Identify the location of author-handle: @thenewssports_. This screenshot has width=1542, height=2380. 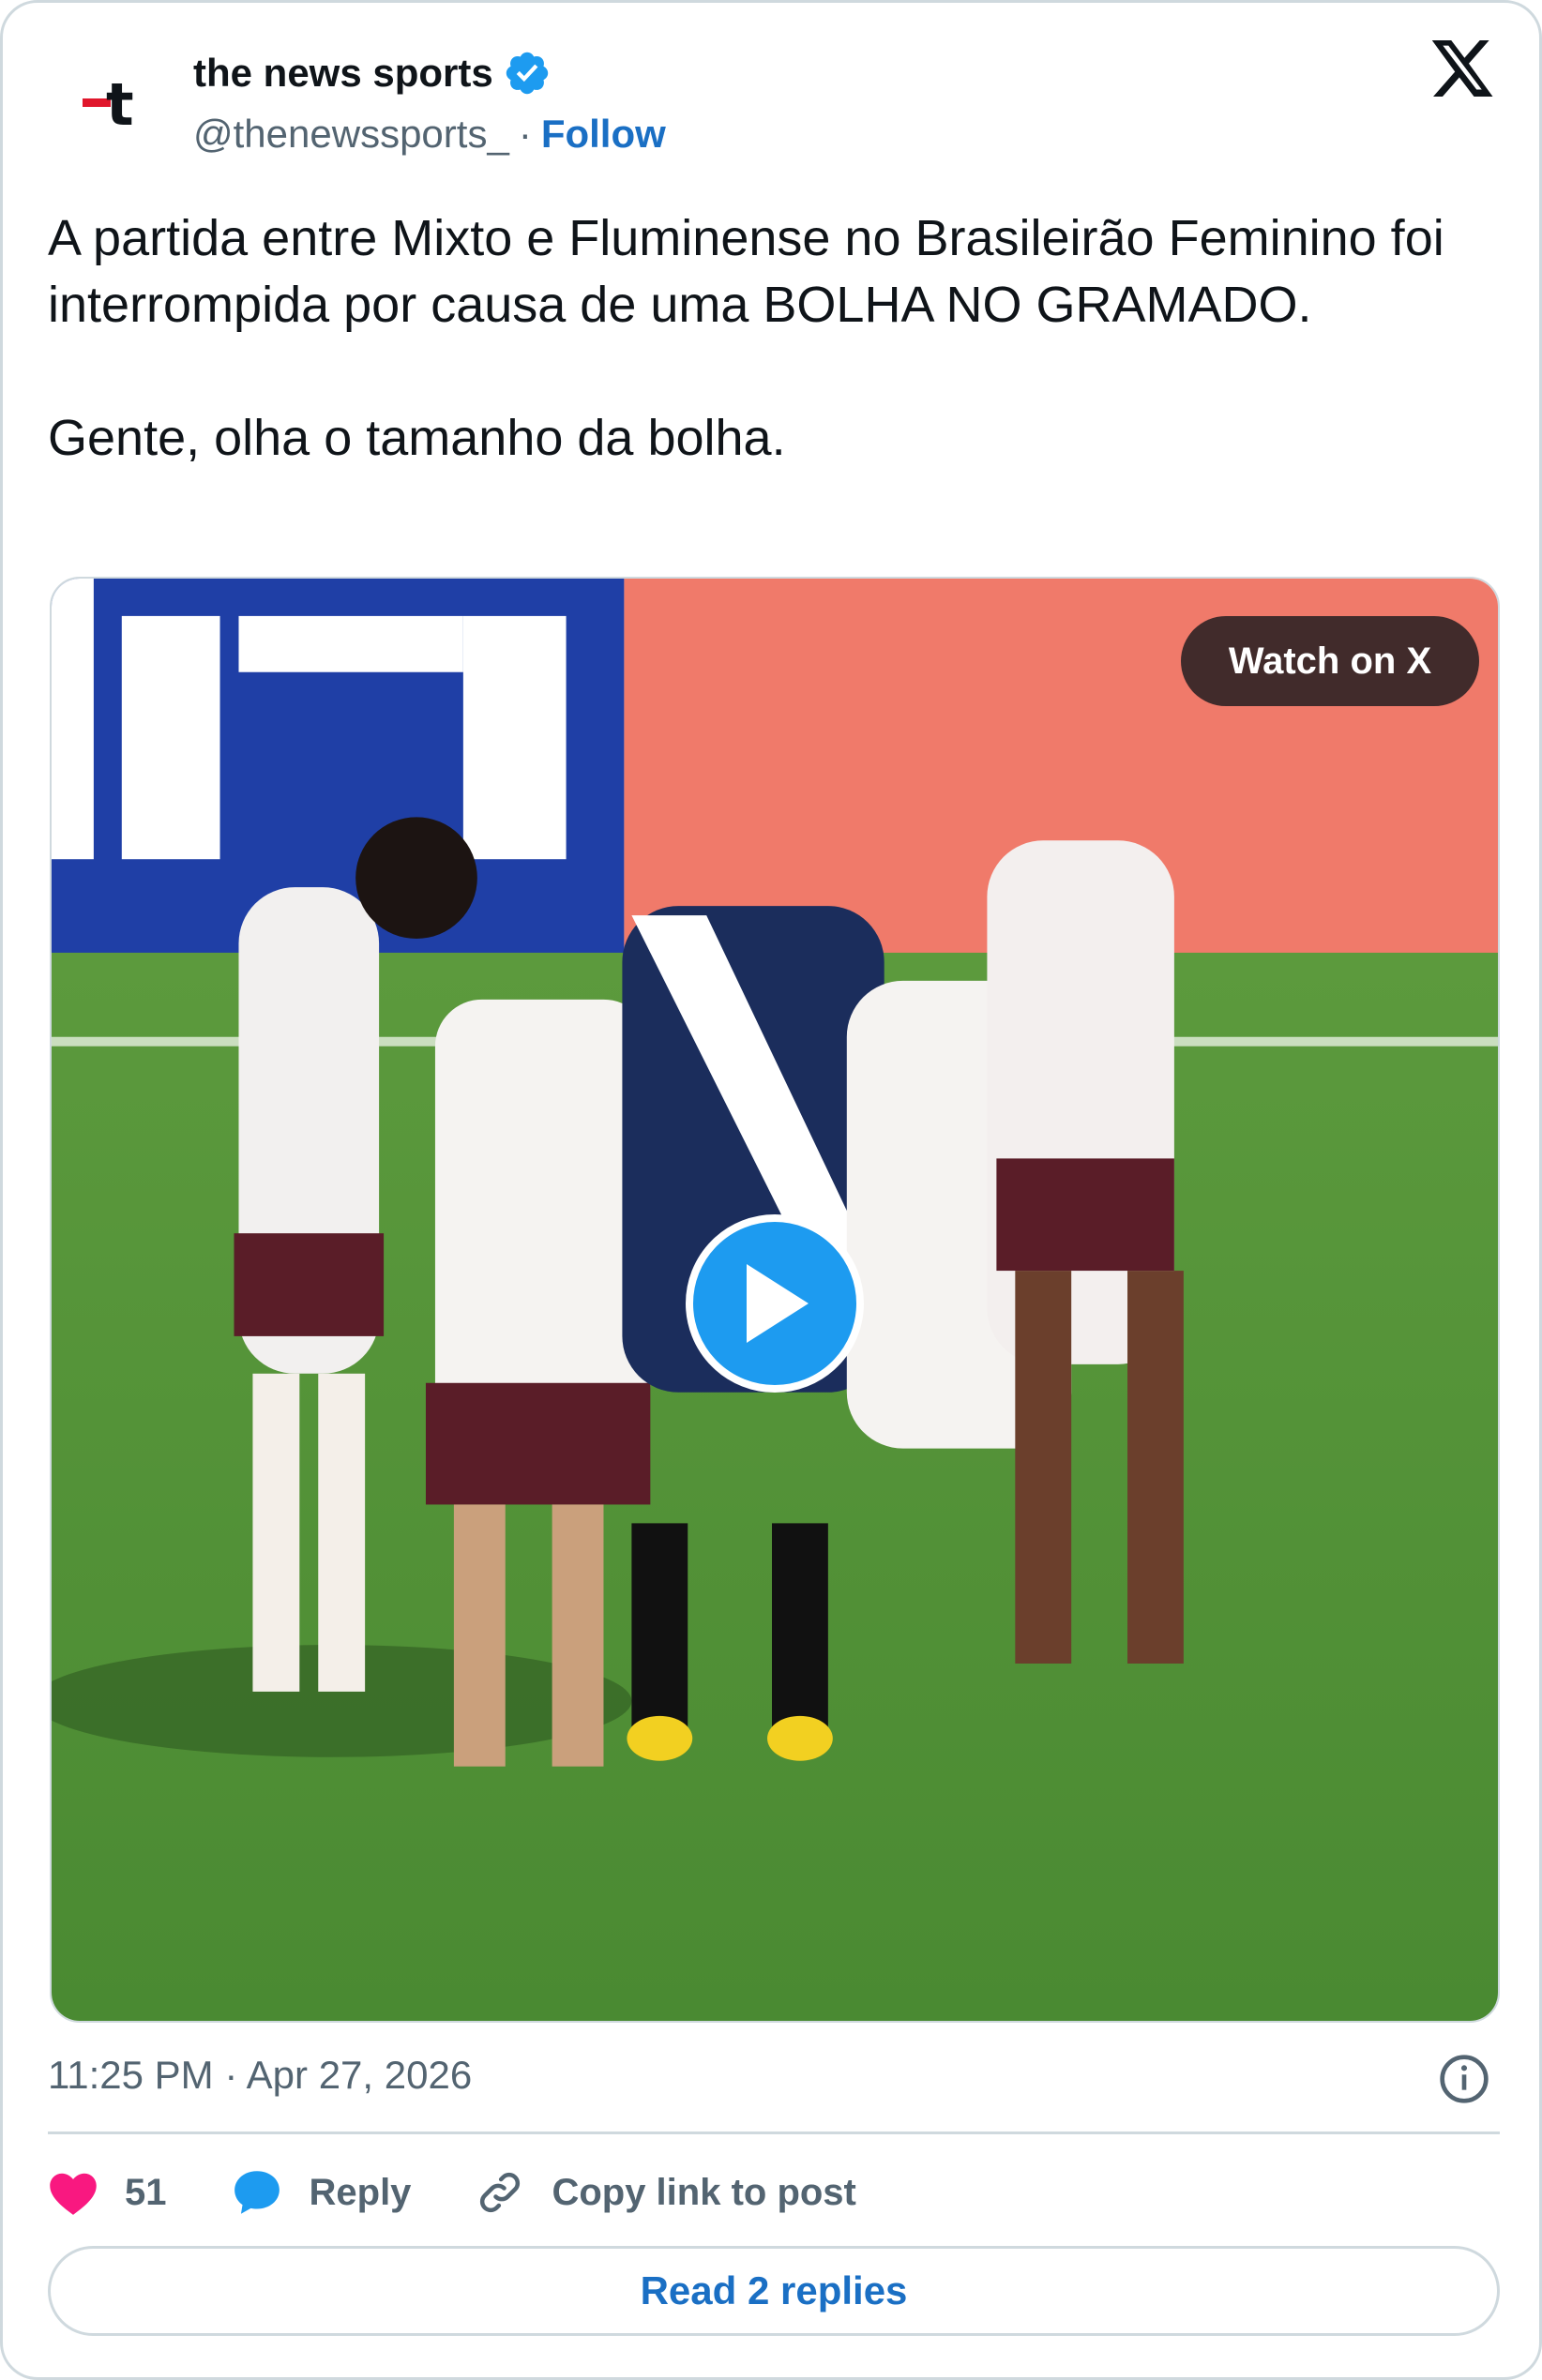
(351, 134).